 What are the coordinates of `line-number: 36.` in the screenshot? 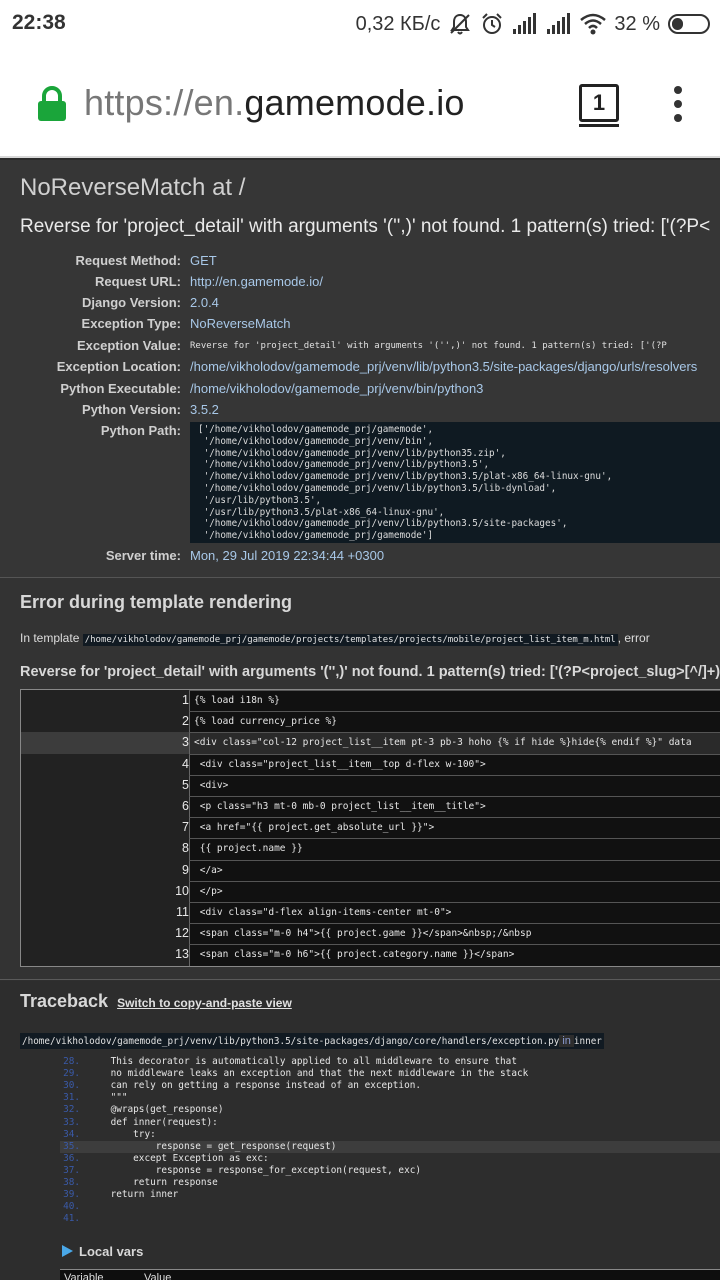 It's located at (71, 1158).